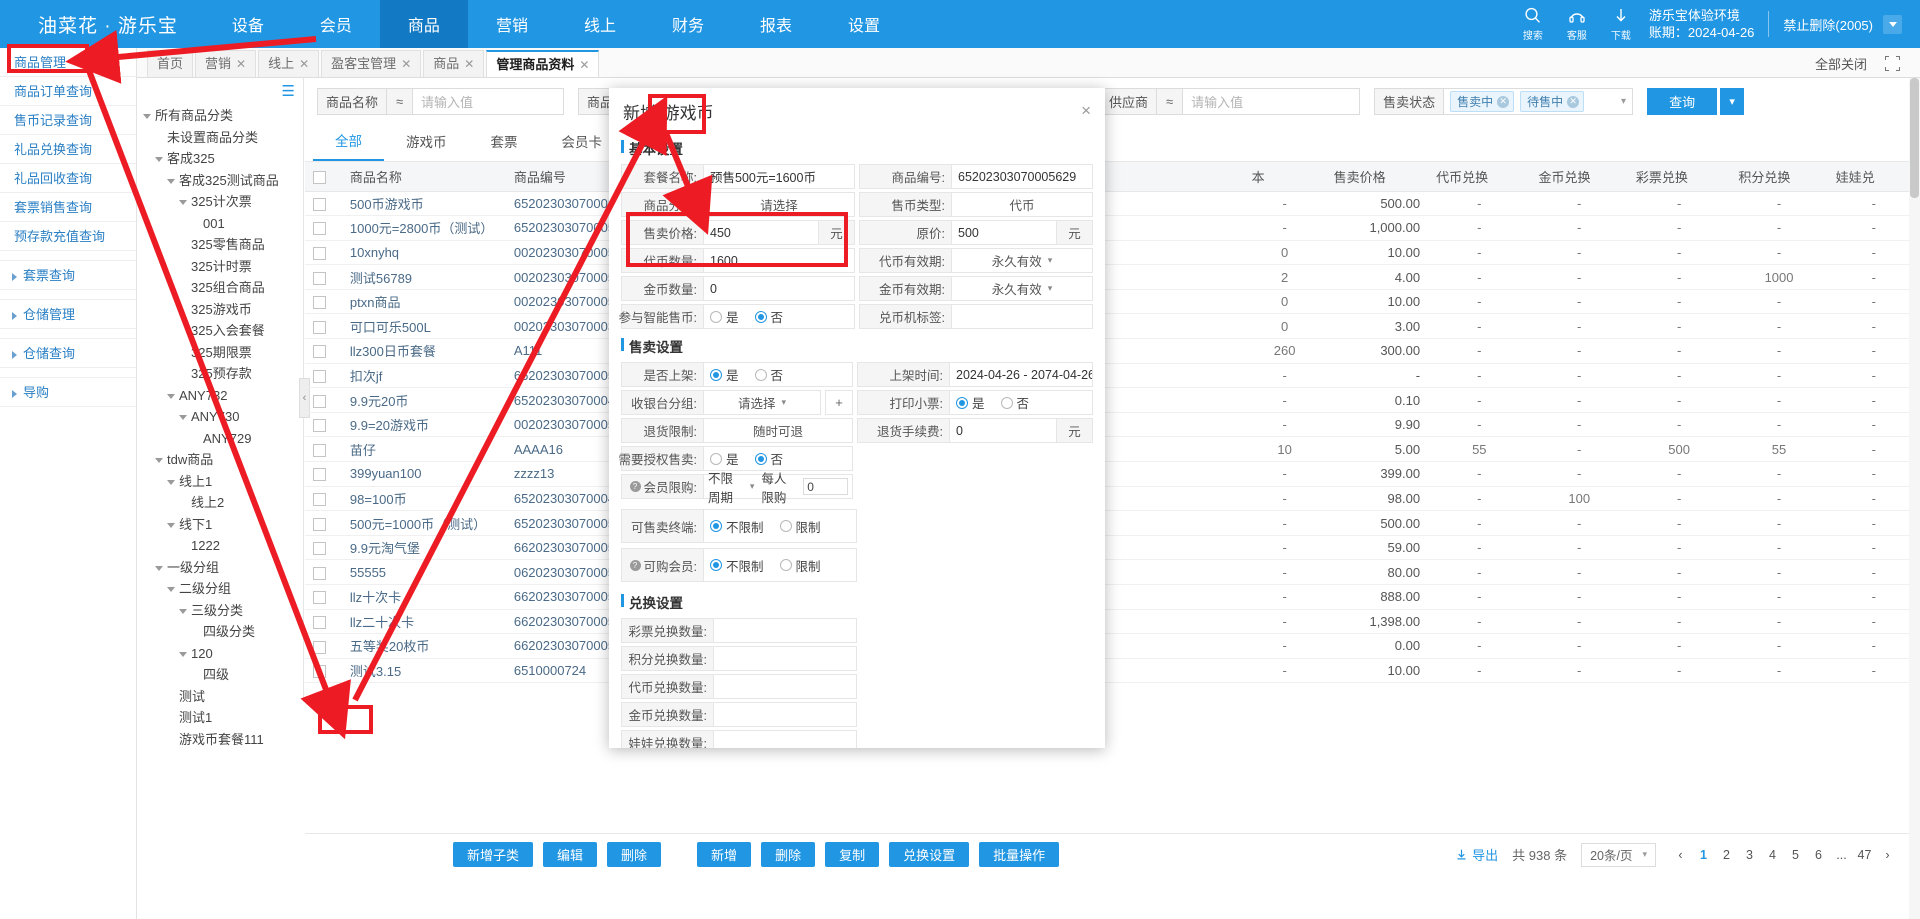  Describe the element at coordinates (762, 402) in the screenshot. I see `field-cashier-group-select: 请选择 ▾` at that location.